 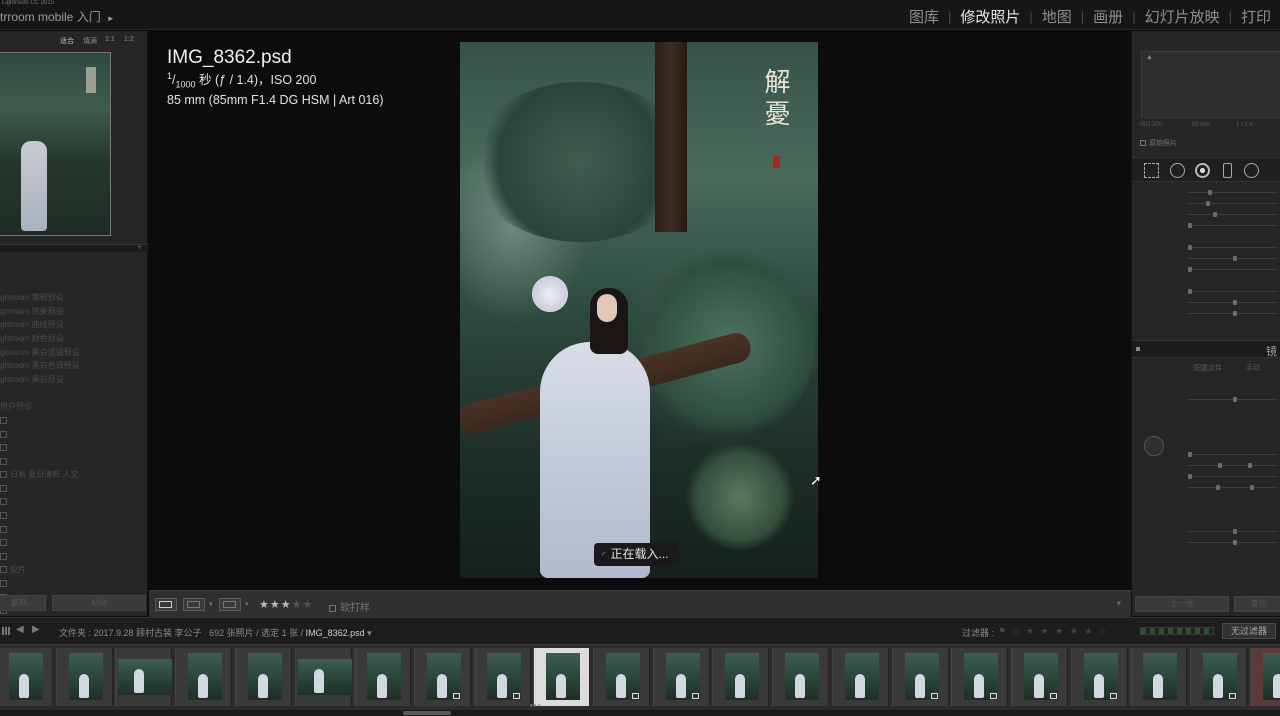 What do you see at coordinates (640, 713) in the screenshot?
I see `filmstrip-scrollbar` at bounding box center [640, 713].